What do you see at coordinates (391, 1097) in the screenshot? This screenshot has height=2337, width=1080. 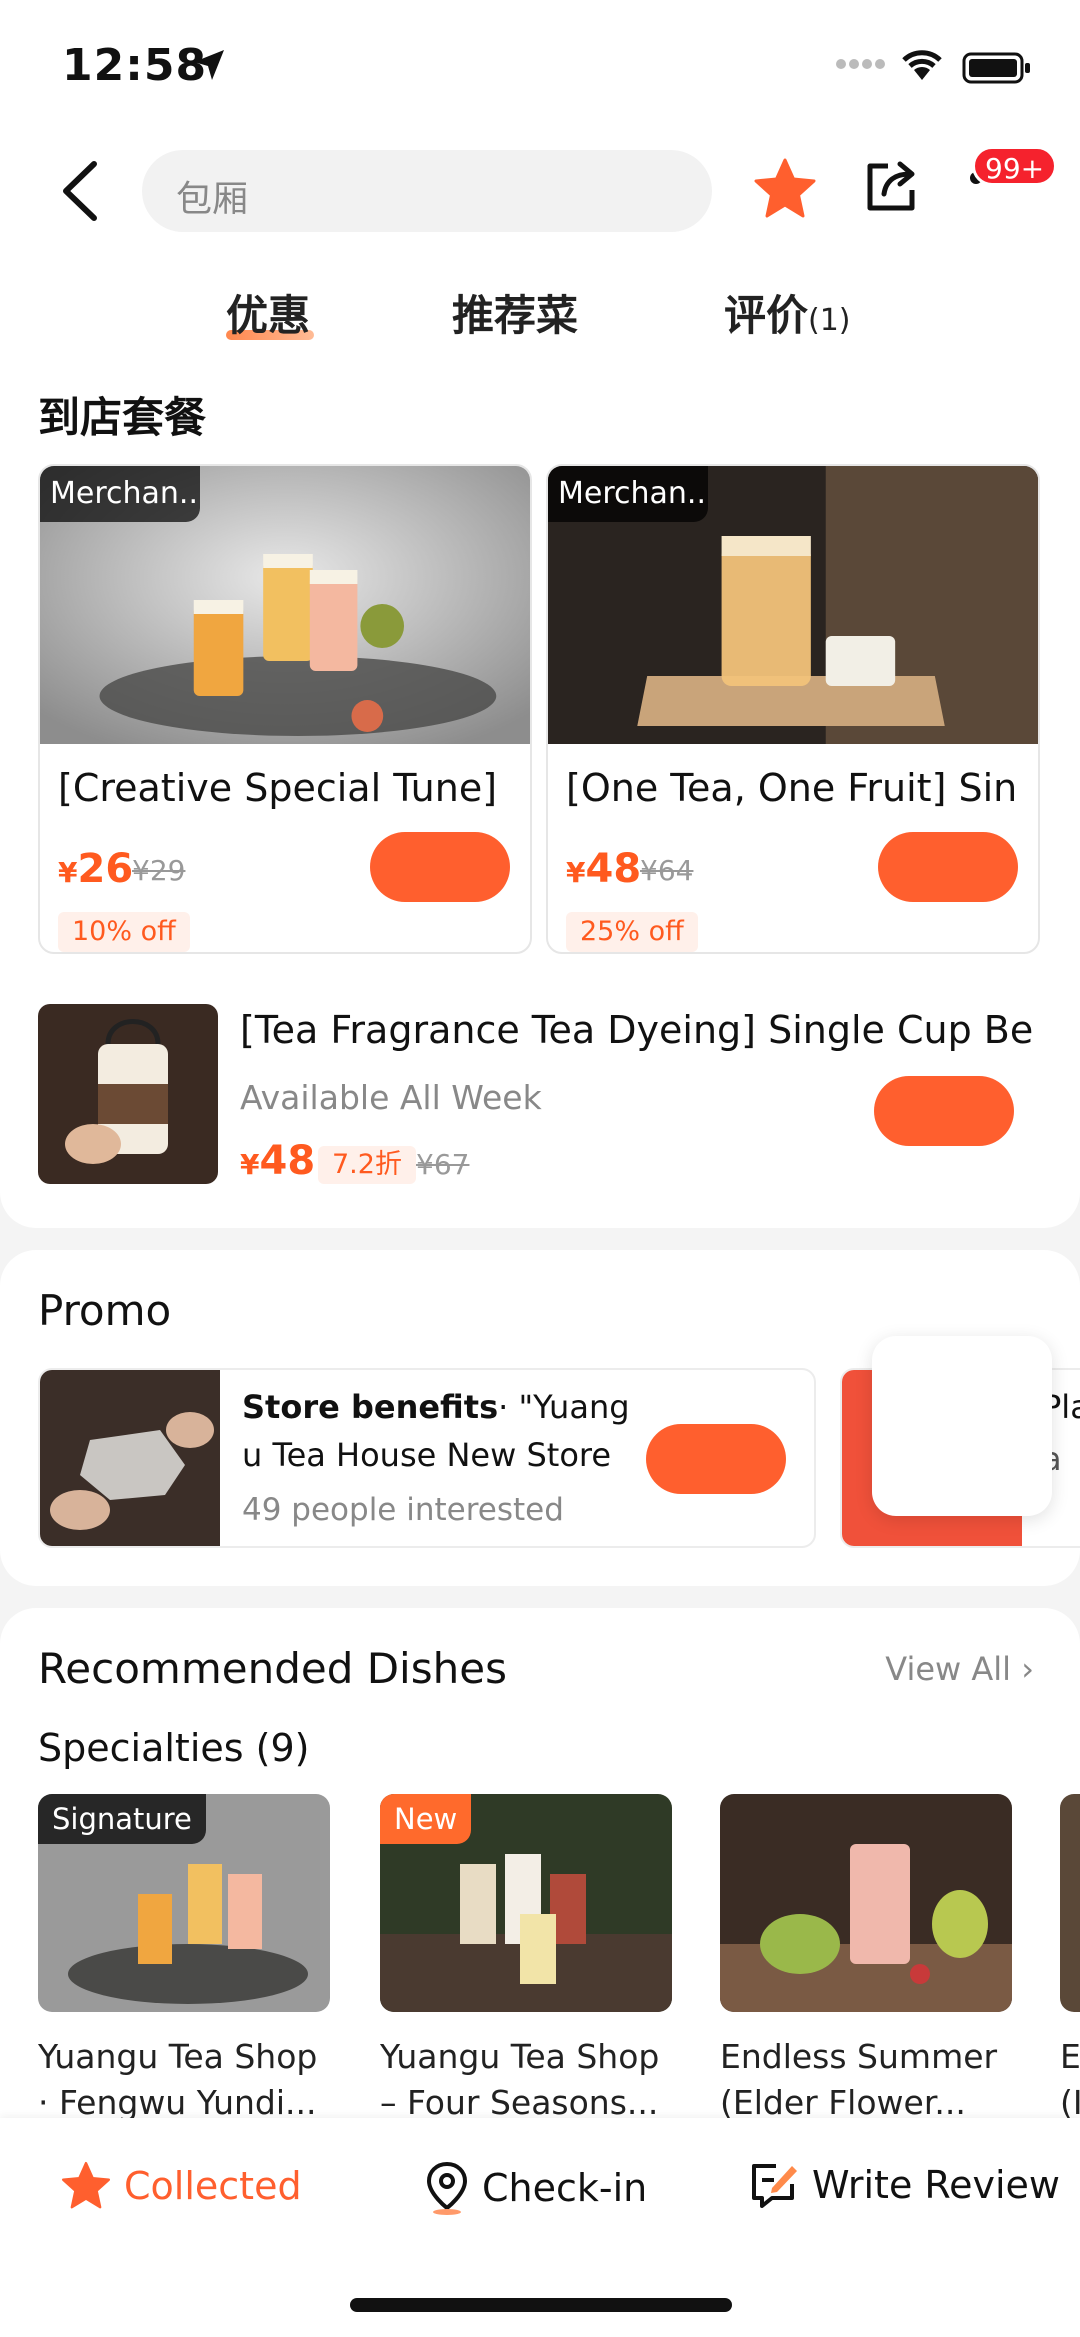 I see `row-deal-availability: Available All Week` at bounding box center [391, 1097].